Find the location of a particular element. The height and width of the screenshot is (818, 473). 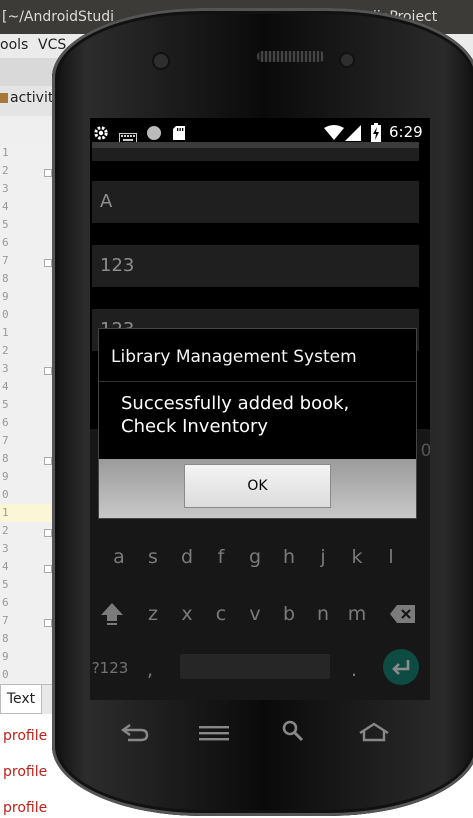

file-tab-label: activit is located at coordinates (32, 98).